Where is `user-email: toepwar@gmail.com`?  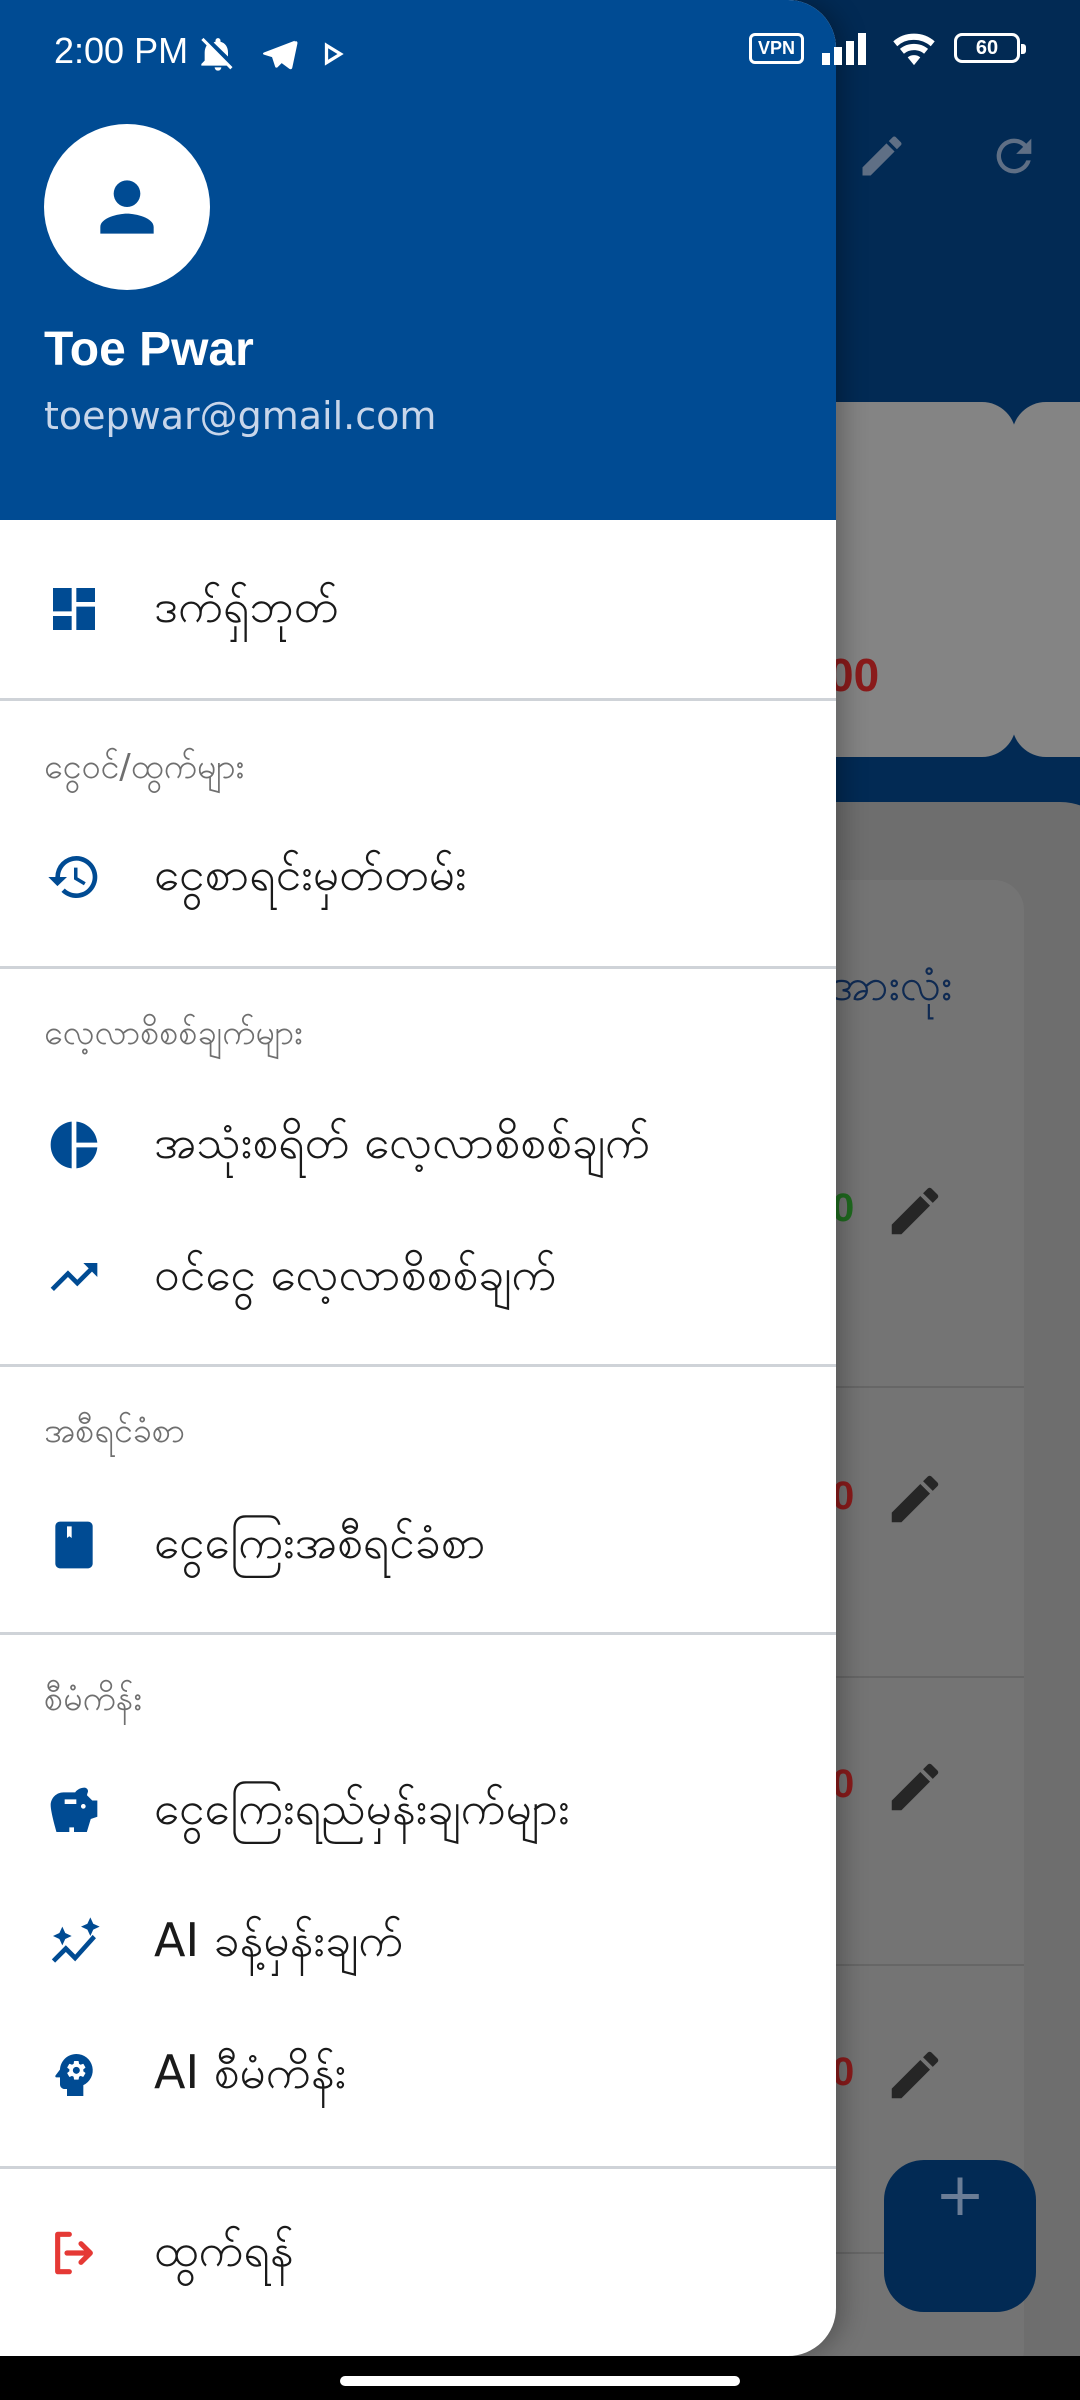 user-email: toepwar@gmail.com is located at coordinates (240, 416).